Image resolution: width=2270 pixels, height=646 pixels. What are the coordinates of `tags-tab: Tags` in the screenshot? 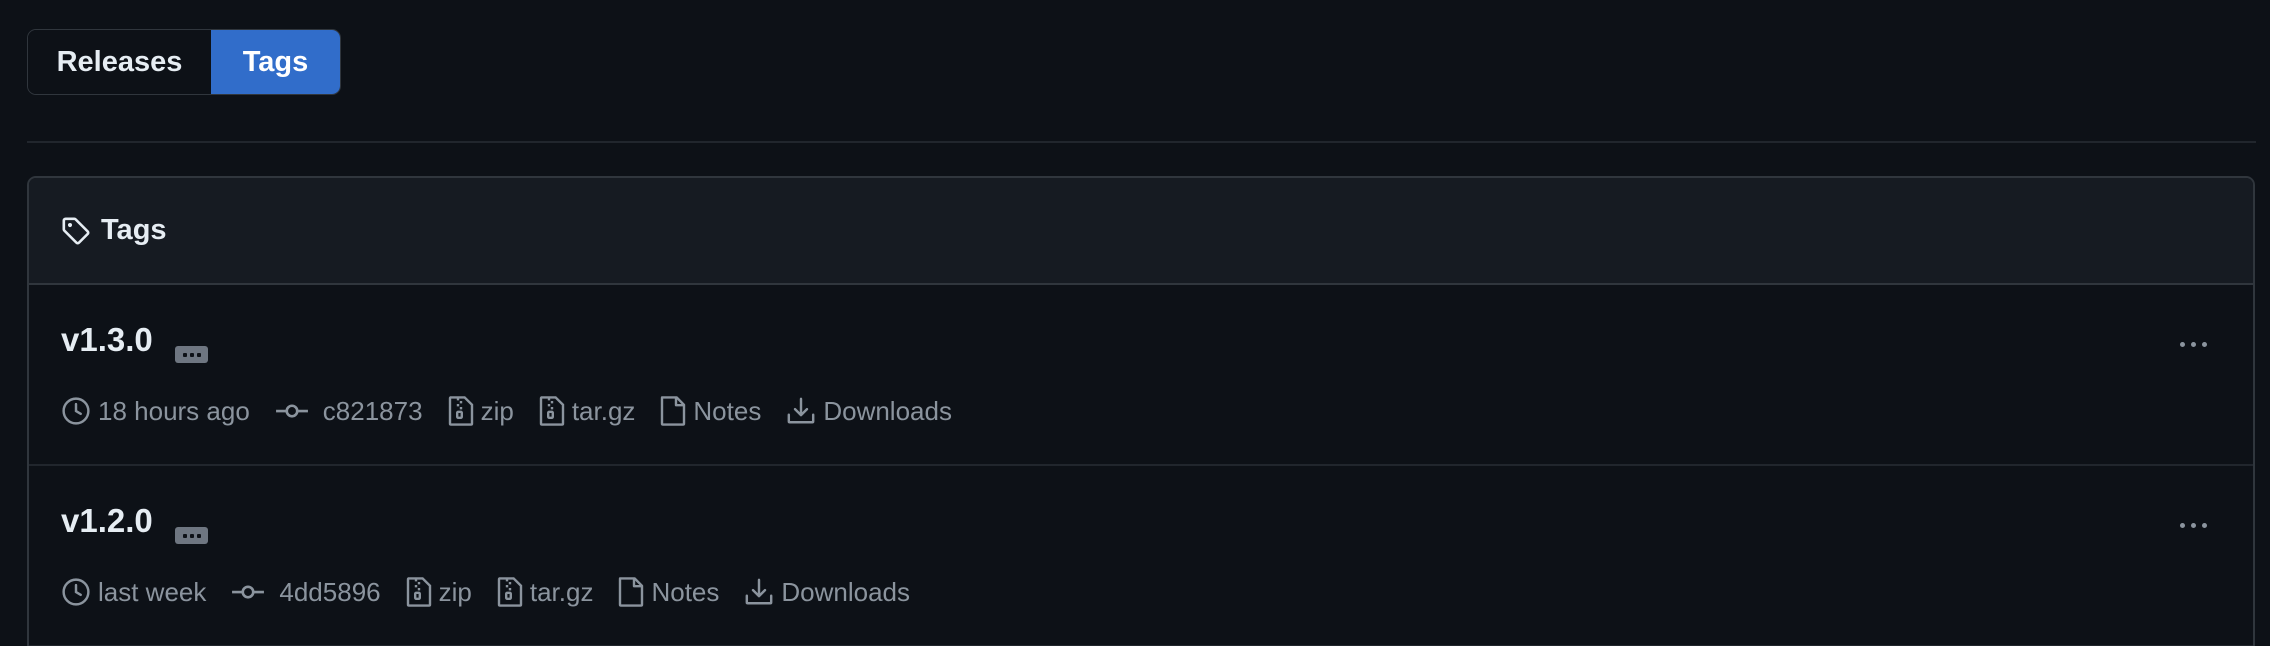 It's located at (275, 62).